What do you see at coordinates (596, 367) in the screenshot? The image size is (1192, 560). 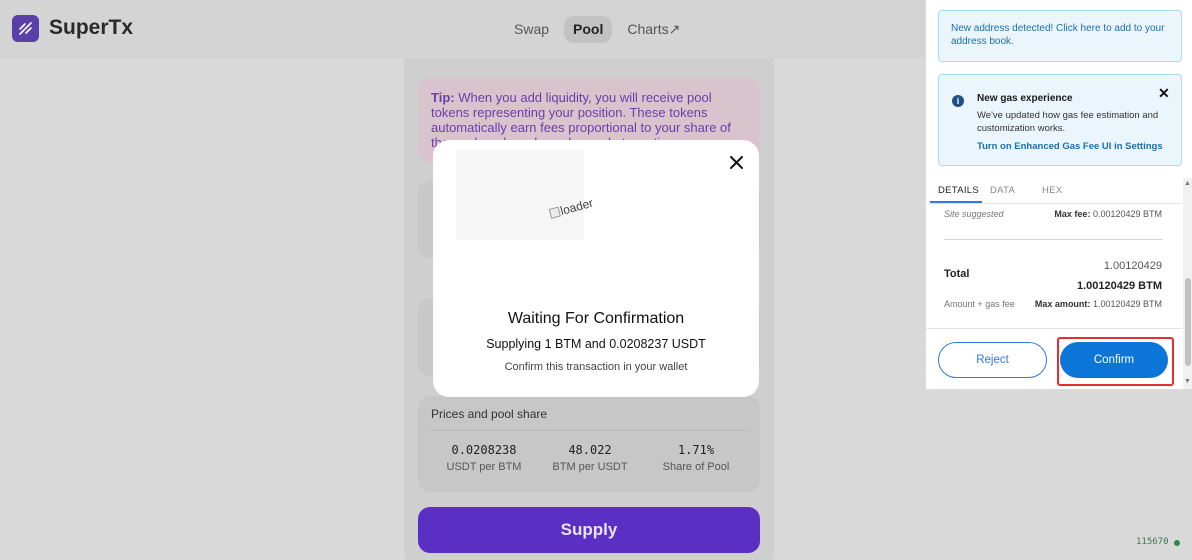 I see `modal-hint: Confirm this transaction in your wallet` at bounding box center [596, 367].